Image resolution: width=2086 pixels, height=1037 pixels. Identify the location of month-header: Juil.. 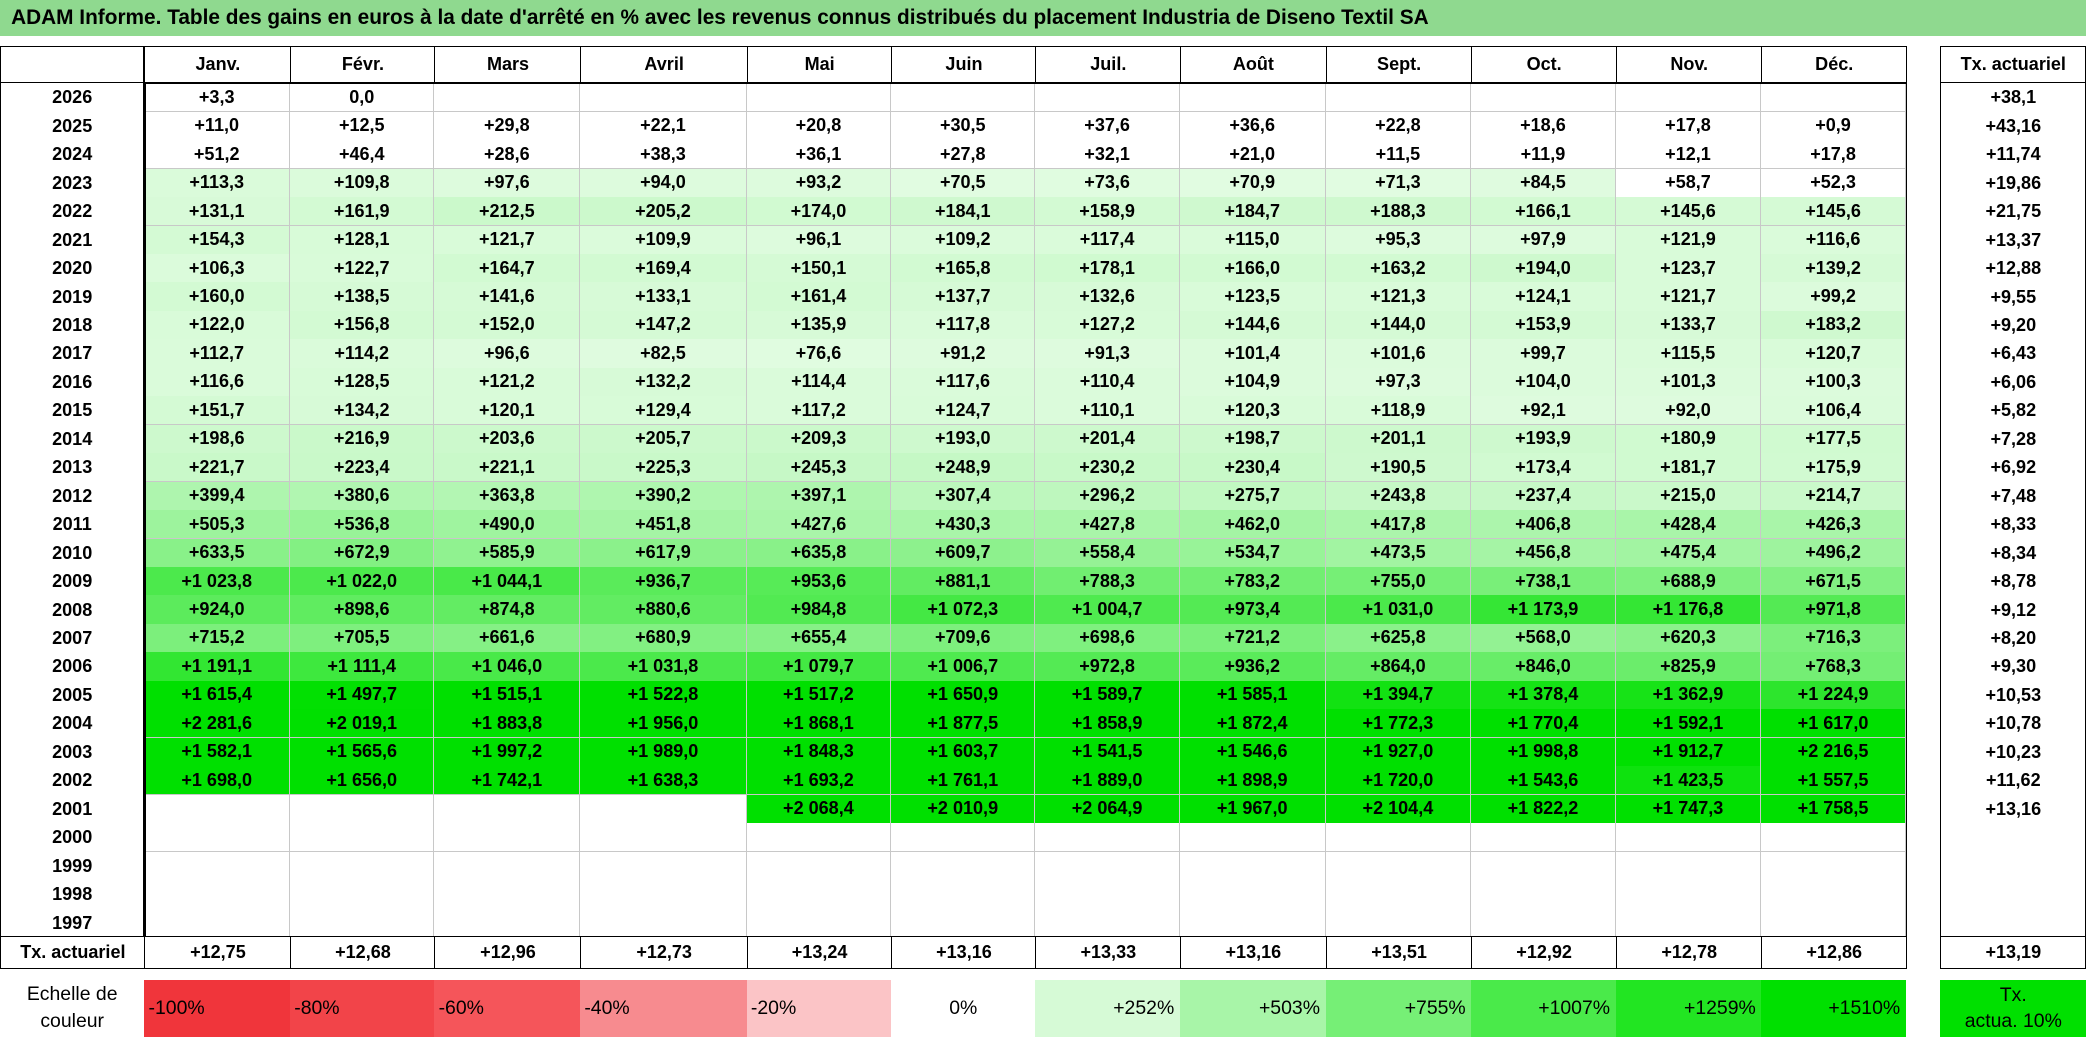
(1108, 64).